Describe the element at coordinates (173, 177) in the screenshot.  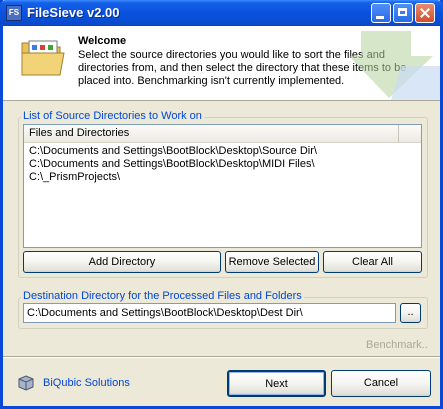
I see `list-item: C:\_PrismProjects\` at that location.